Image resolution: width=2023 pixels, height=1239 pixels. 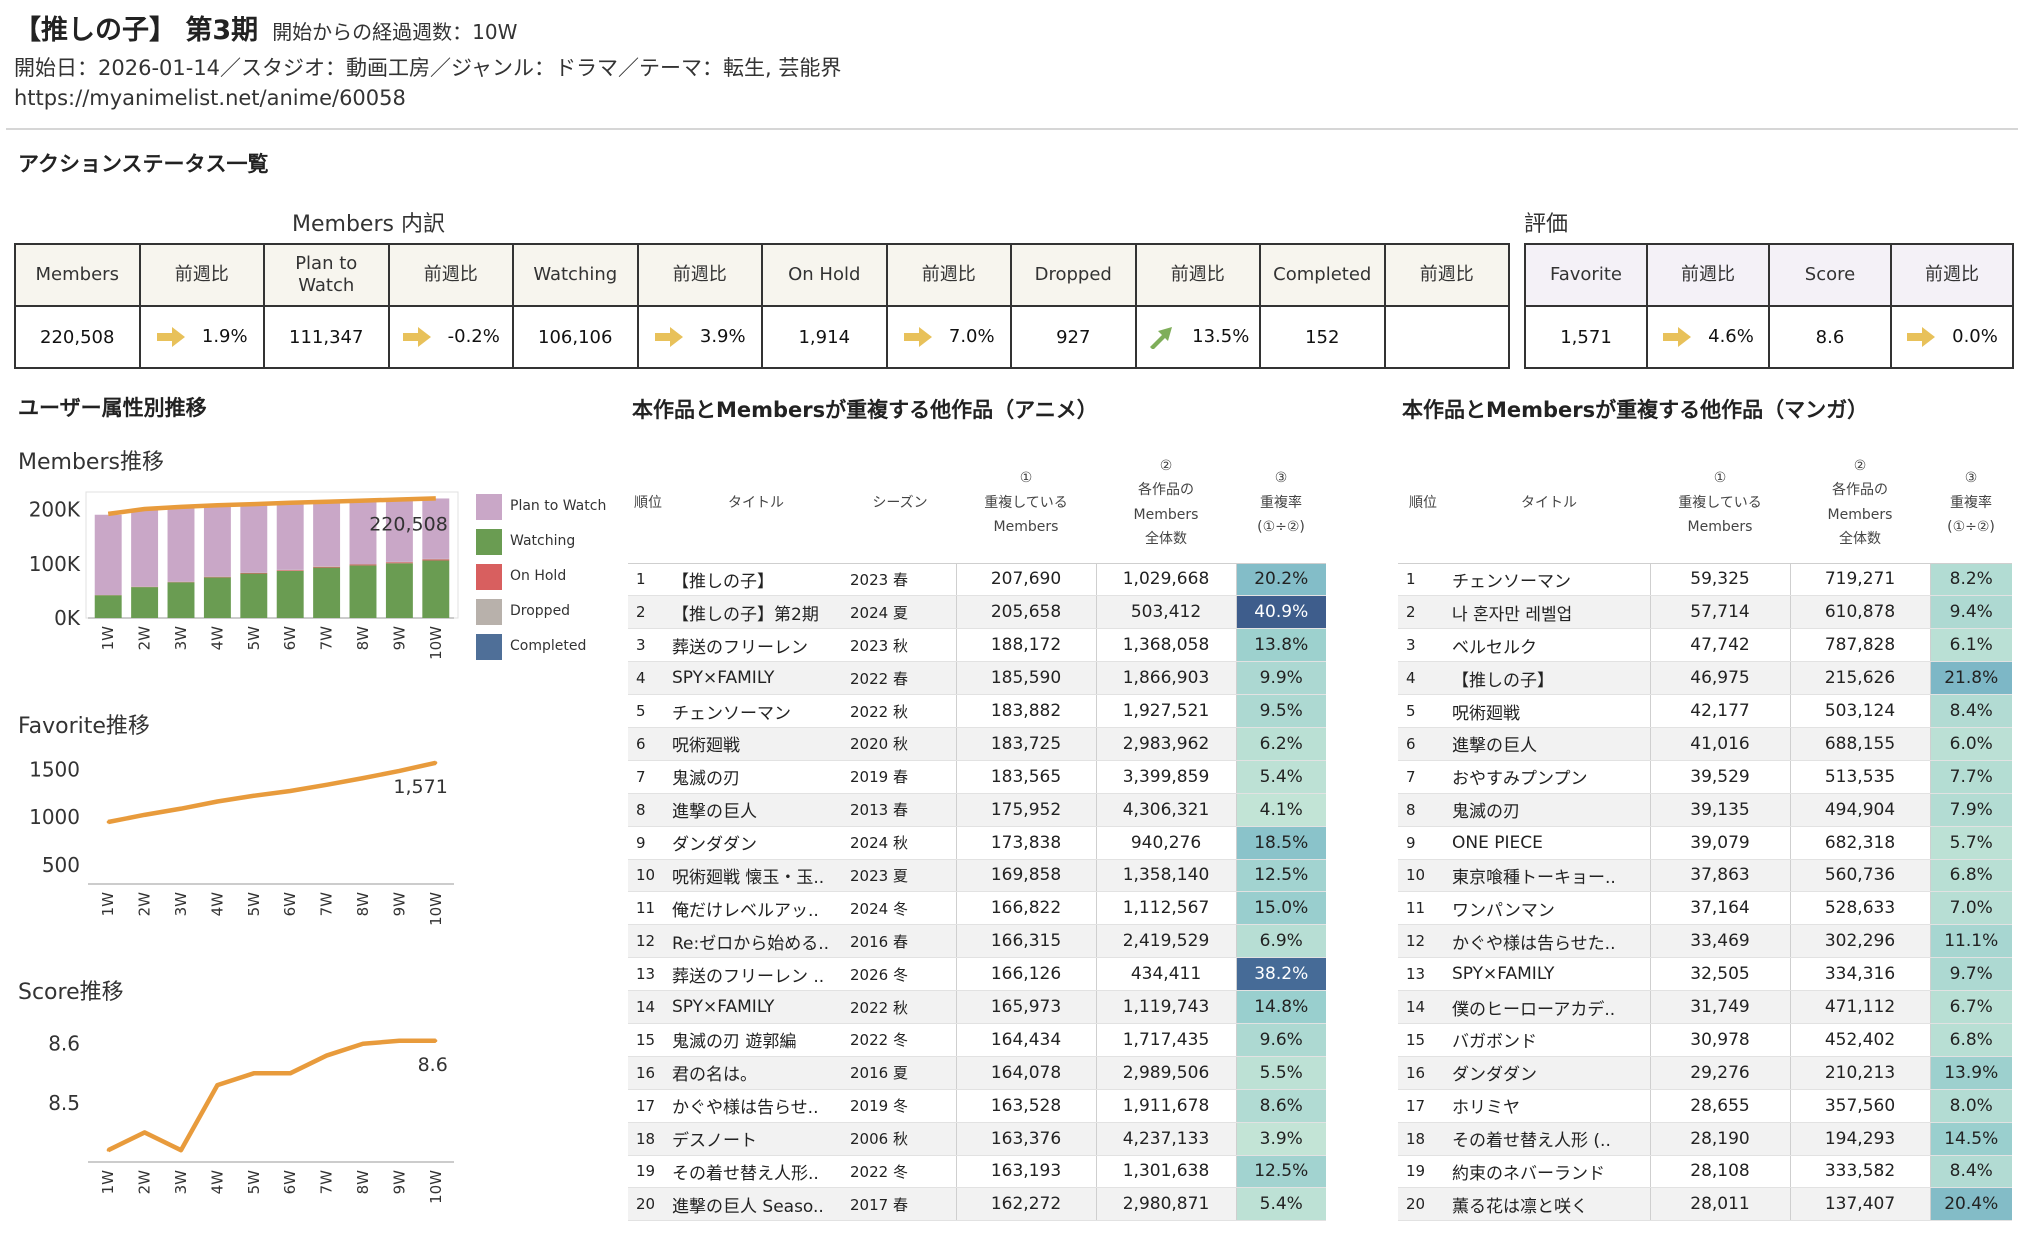 I want to click on x-tick-label: 10W, so click(x=436, y=909).